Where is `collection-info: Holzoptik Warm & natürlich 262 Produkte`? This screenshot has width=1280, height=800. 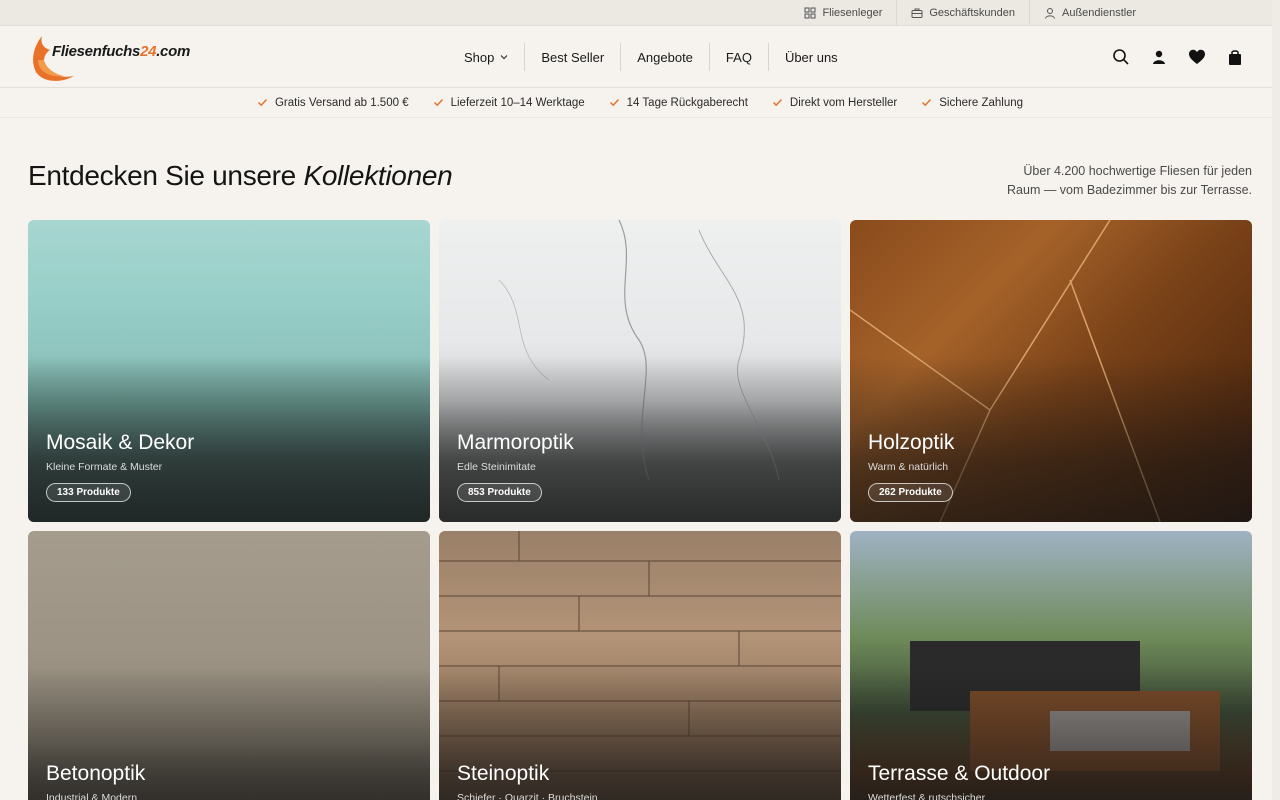
collection-info: Holzoptik Warm & natürlich 262 Produkte is located at coordinates (911, 466).